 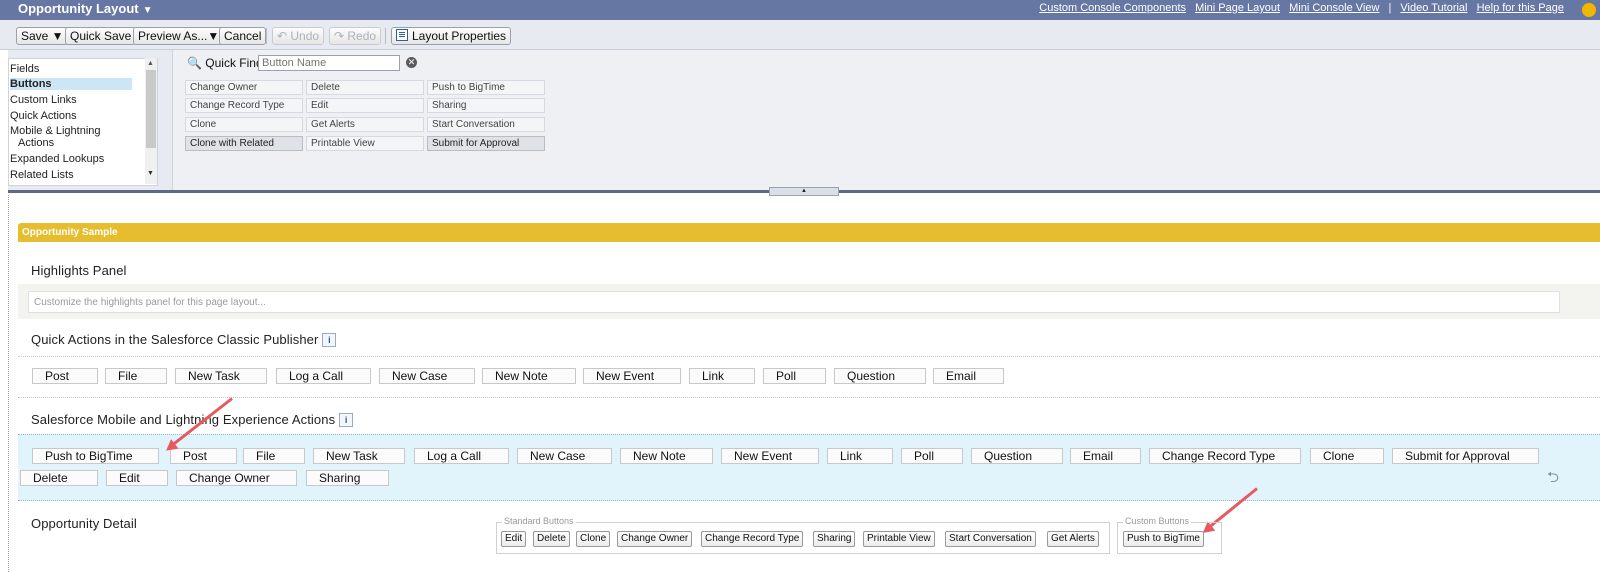 I want to click on mobile-action-post: Post, so click(x=203, y=456).